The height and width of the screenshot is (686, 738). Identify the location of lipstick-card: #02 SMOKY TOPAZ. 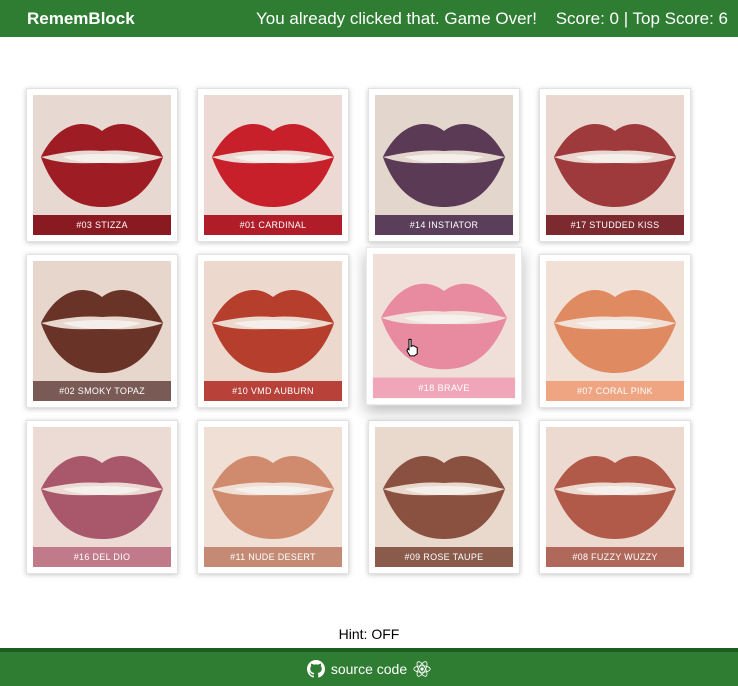
(102, 331).